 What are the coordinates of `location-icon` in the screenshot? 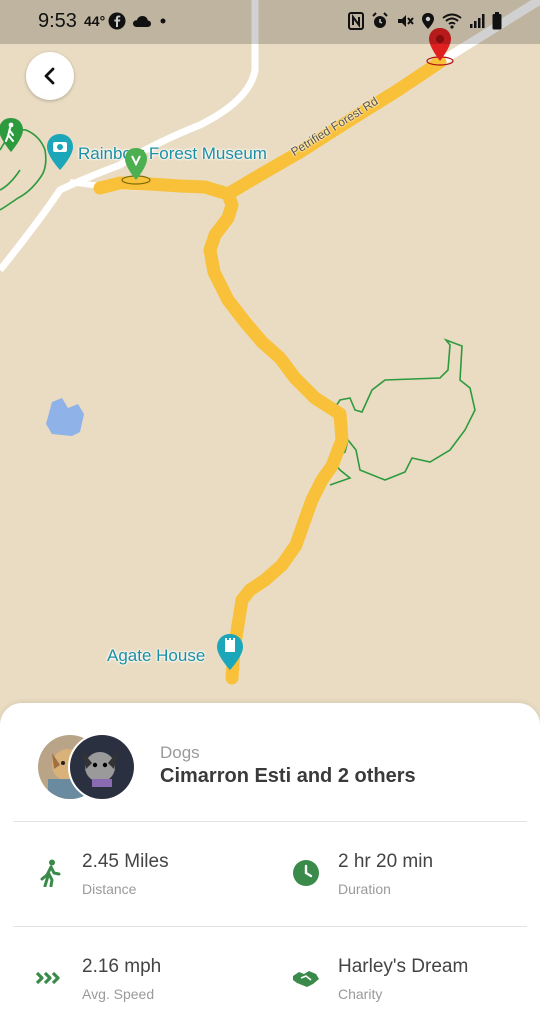 It's located at (428, 21).